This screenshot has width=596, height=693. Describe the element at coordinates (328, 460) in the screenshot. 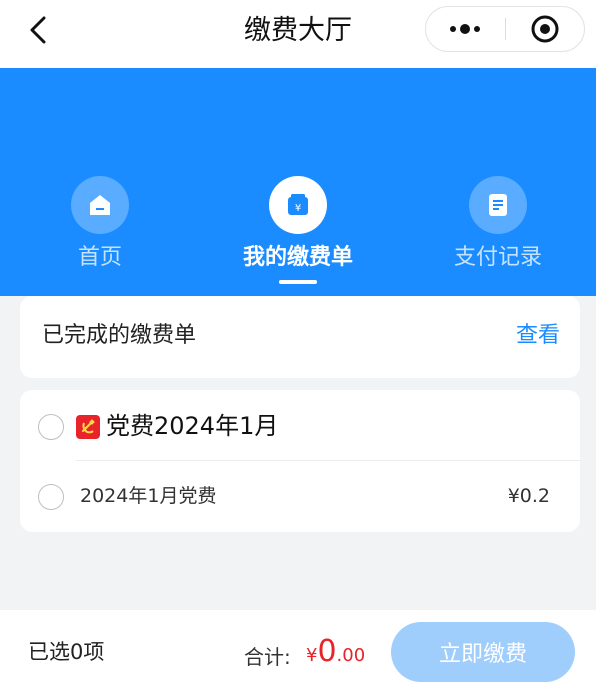

I see `divider` at that location.